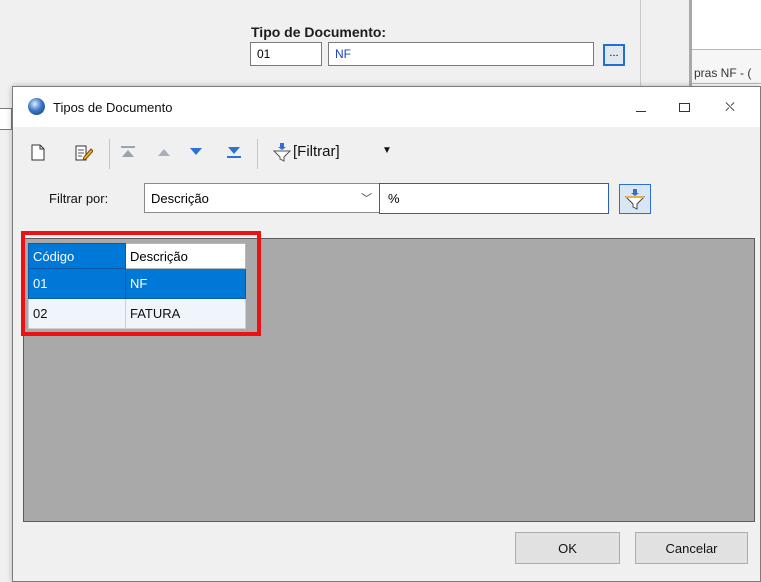 The image size is (761, 582). I want to click on chevron-down-icon: ﹀, so click(366, 199).